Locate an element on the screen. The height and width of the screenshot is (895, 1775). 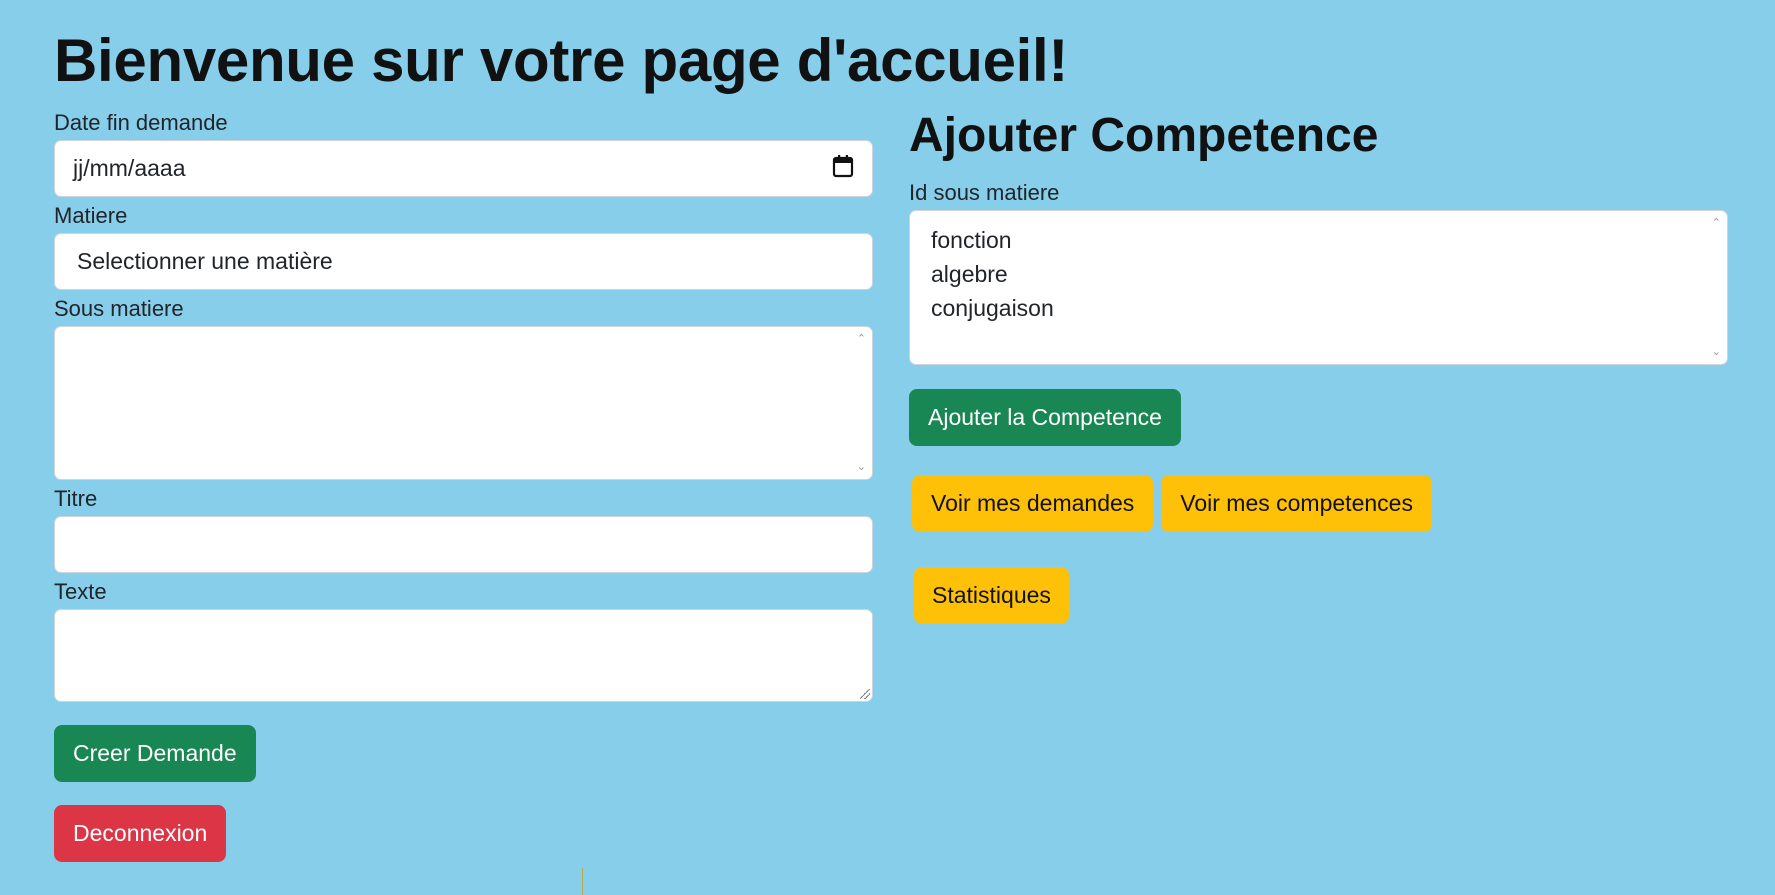
voir-competences-button: Voir mes competences is located at coordinates (1296, 503).